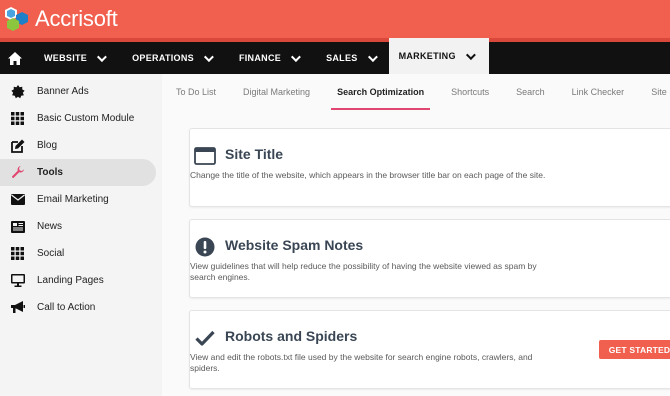 This screenshot has height=396, width=670. Describe the element at coordinates (50, 226) in the screenshot. I see `sidebar-item-label: News` at that location.